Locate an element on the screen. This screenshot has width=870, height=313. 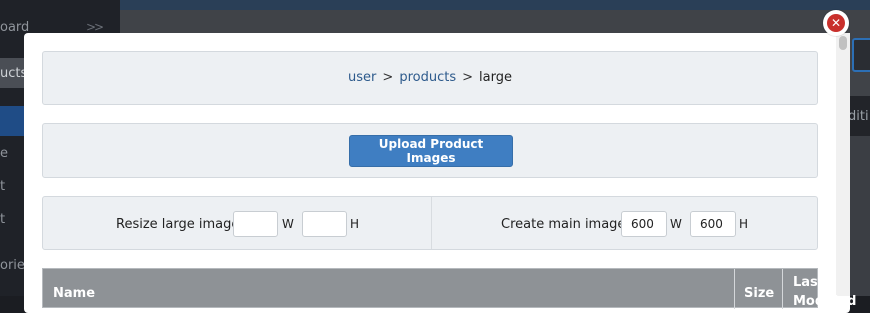
sidebar-item: e is located at coordinates (4, 153).